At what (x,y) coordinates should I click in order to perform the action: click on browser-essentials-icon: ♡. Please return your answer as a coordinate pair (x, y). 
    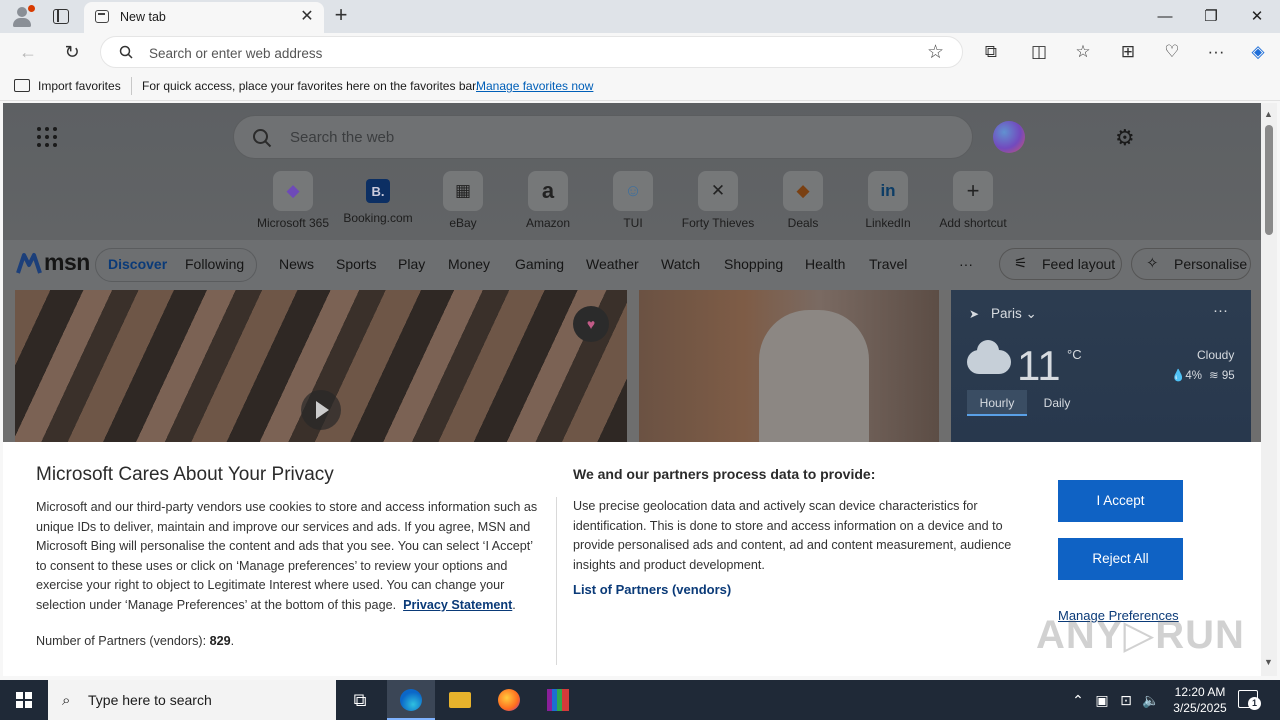
    Looking at the image, I should click on (1172, 52).